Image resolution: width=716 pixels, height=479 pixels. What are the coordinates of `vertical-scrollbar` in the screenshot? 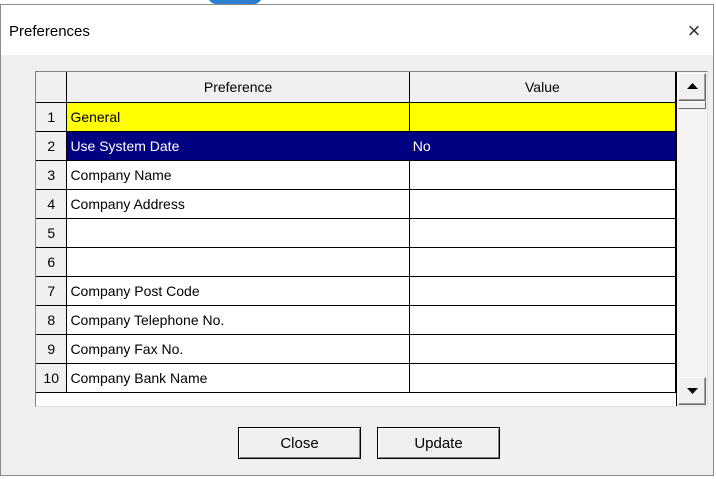 It's located at (692, 239).